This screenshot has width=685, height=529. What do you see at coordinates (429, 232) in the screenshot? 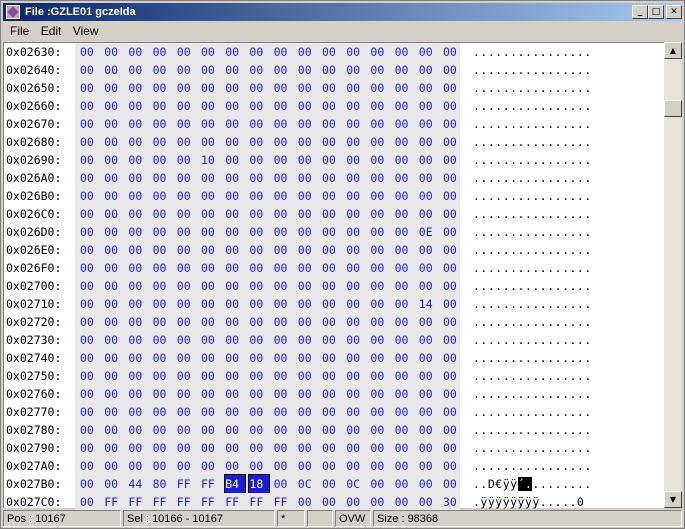
I see `hex-byte: 0E` at bounding box center [429, 232].